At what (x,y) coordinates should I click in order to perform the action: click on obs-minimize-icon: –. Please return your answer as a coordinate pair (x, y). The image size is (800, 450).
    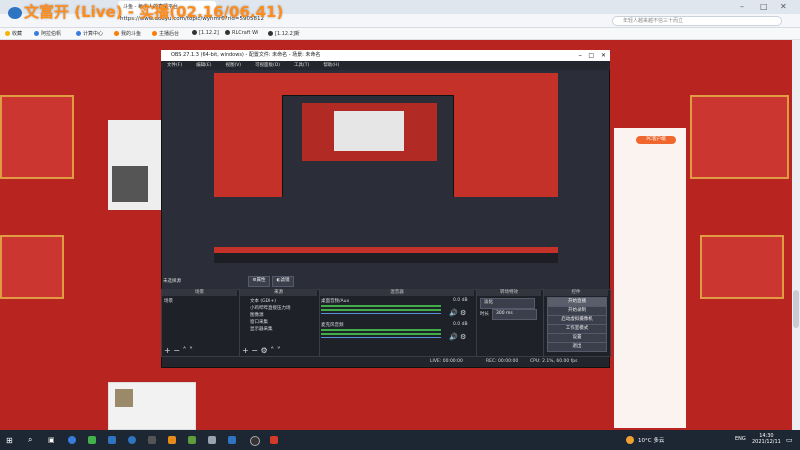
    Looking at the image, I should click on (581, 55).